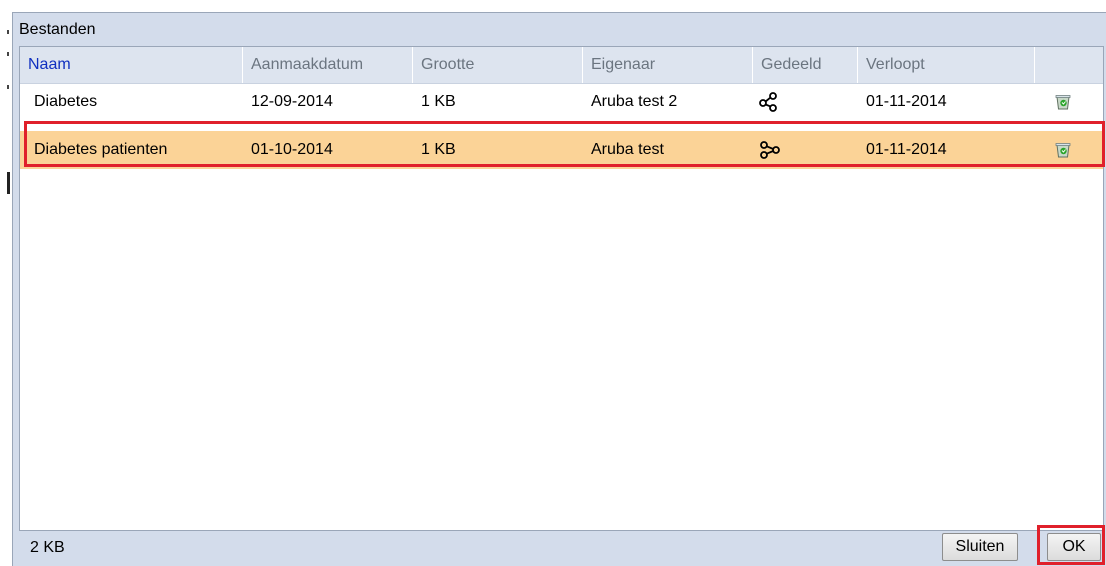  I want to click on close-button: Sluiten, so click(980, 547).